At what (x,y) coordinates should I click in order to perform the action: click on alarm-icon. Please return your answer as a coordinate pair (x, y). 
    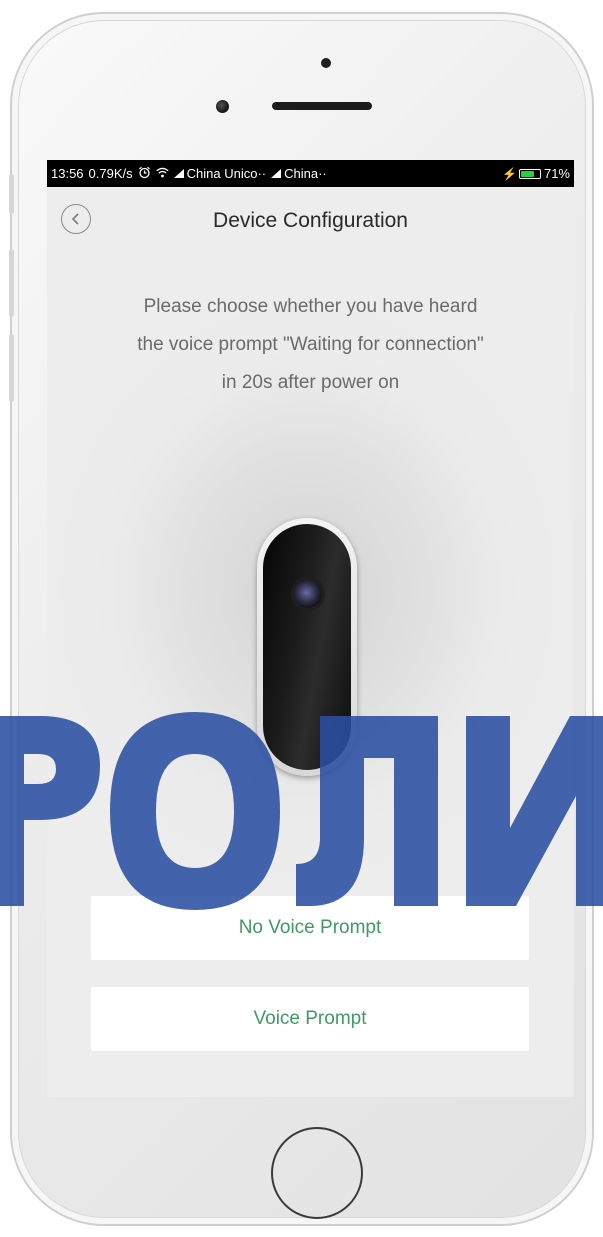
    Looking at the image, I should click on (144, 174).